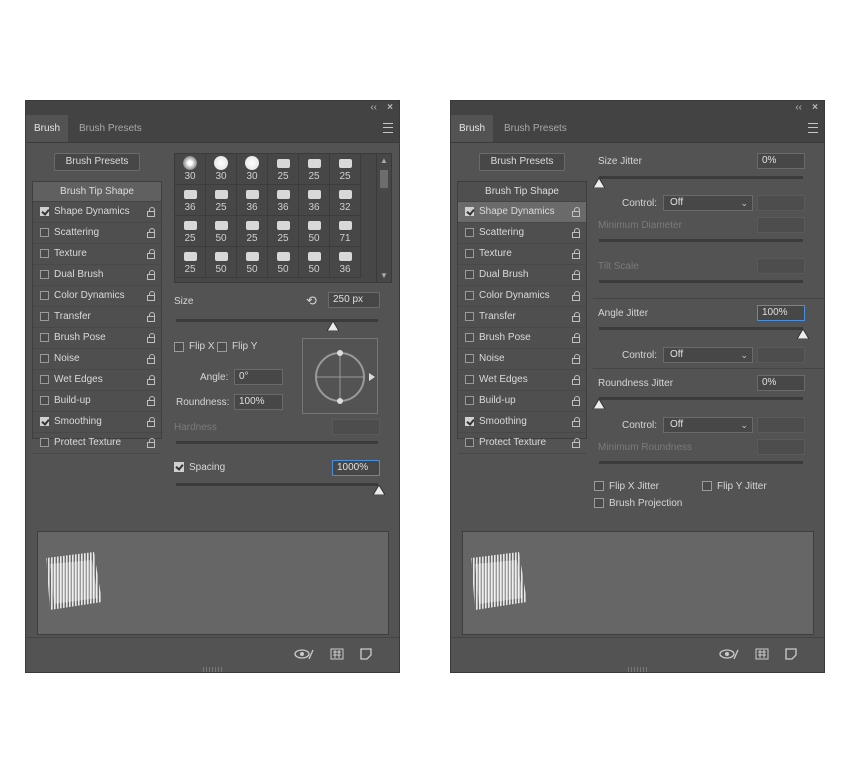 The height and width of the screenshot is (773, 850). Describe the element at coordinates (311, 301) in the screenshot. I see `reset-size-icon: ⟲` at that location.